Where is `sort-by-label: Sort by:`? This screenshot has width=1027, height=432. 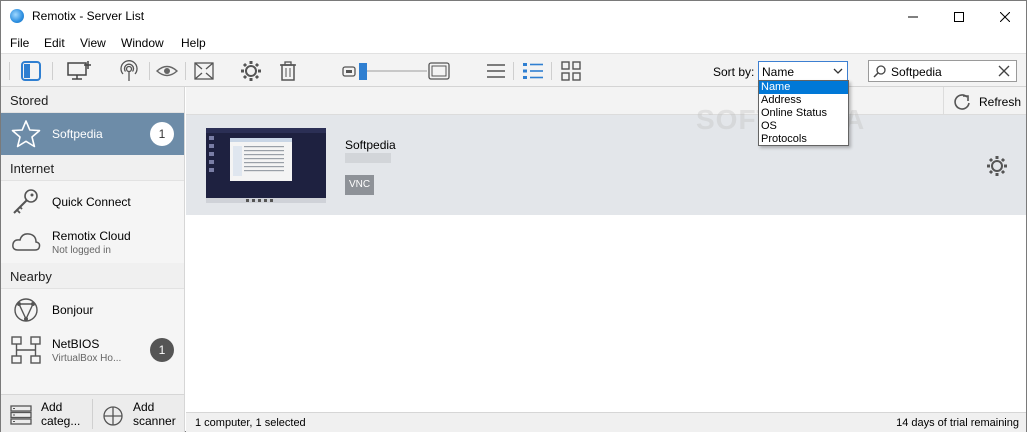
sort-by-label: Sort by: is located at coordinates (734, 72).